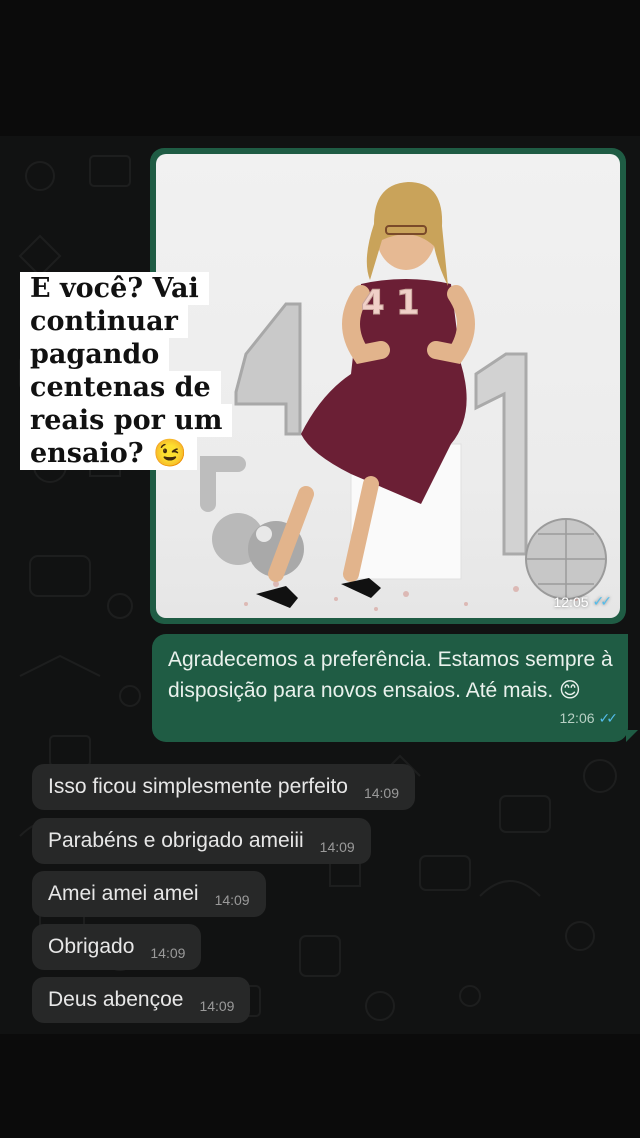 This screenshot has width=640, height=1138. I want to click on top-black-bar, so click(320, 68).